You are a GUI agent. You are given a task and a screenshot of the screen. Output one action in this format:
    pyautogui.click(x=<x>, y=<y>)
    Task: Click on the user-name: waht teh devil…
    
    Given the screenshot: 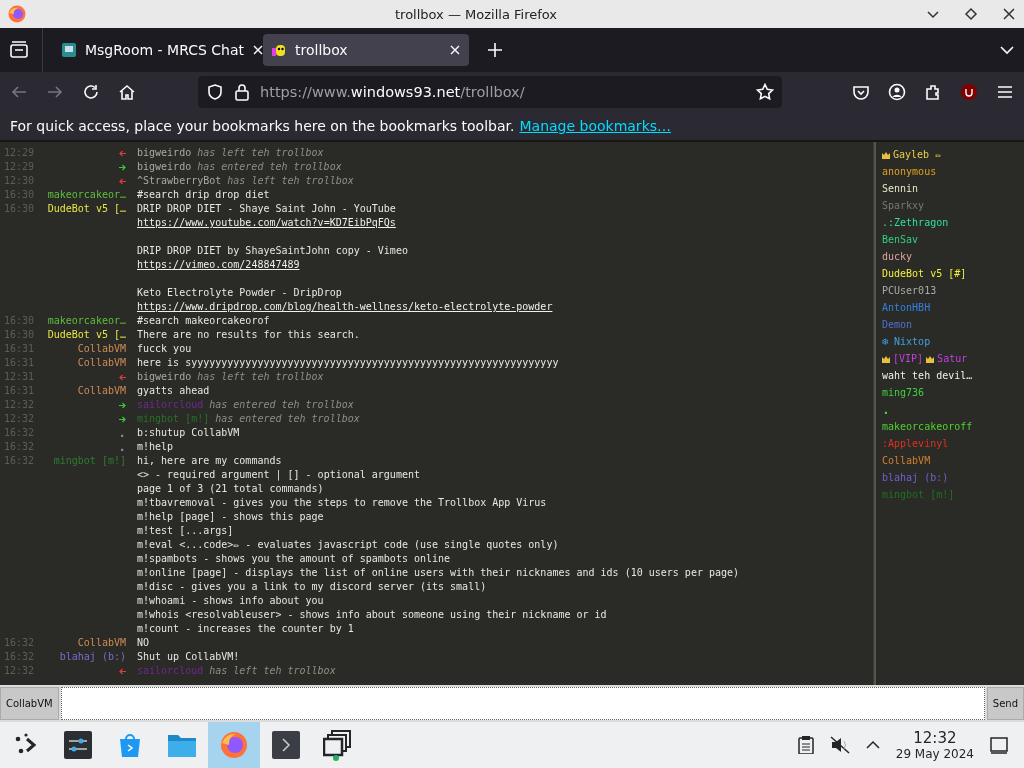 What is the action you would take?
    pyautogui.click(x=927, y=375)
    